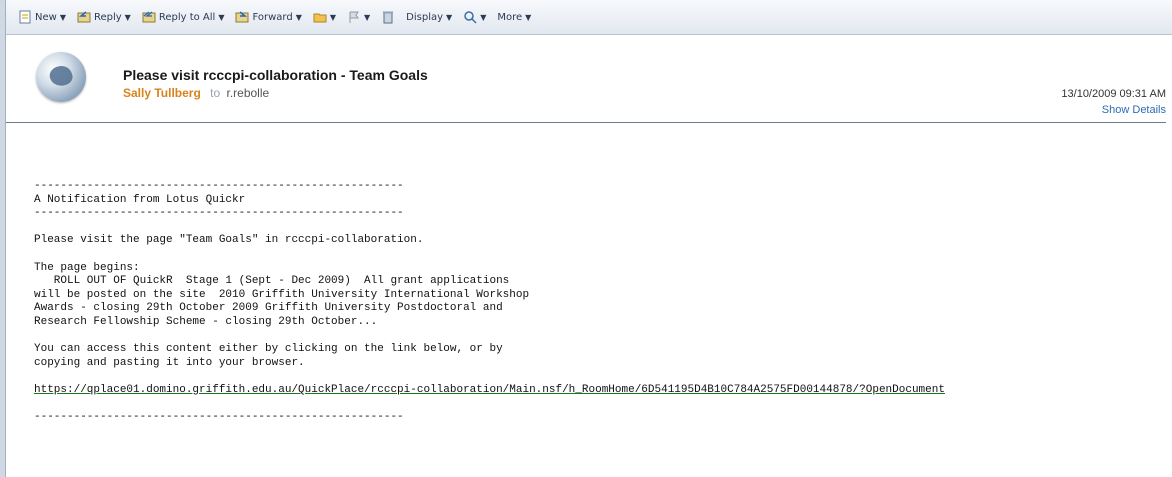  I want to click on delete-button, so click(388, 17).